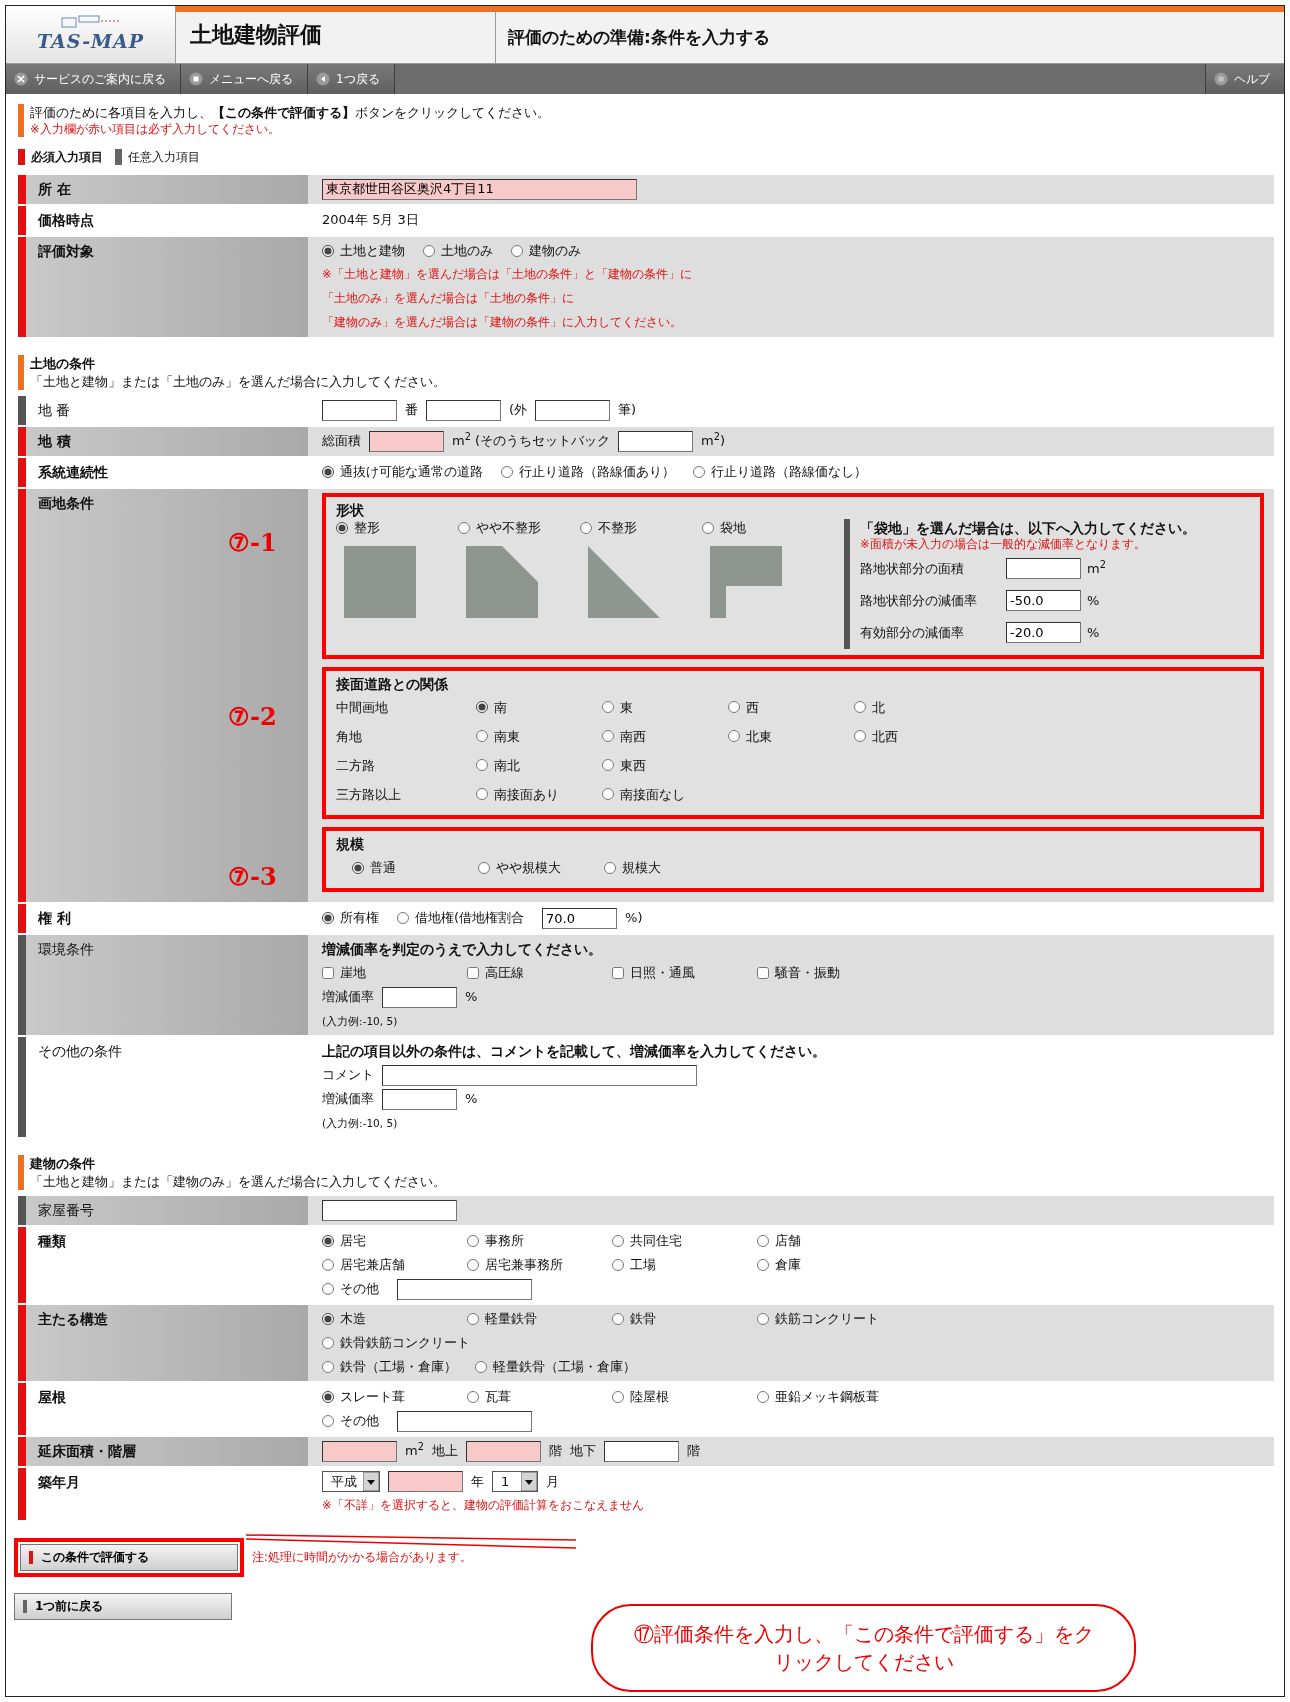  Describe the element at coordinates (470, 918) in the screenshot. I see `option-label: 借地権(借地権割合` at that location.